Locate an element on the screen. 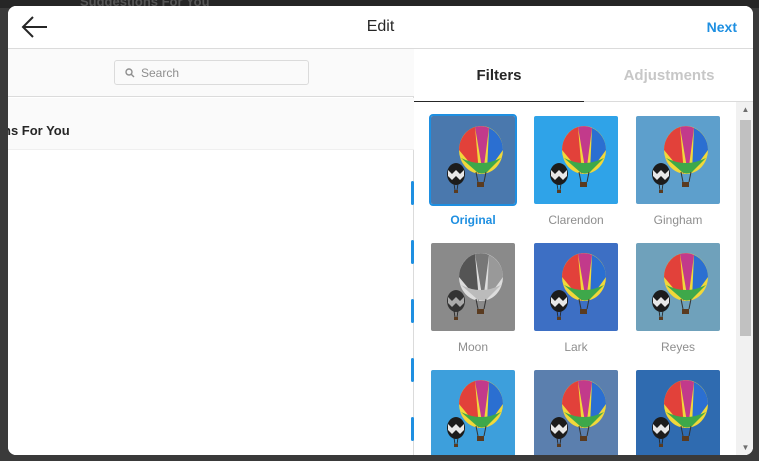  scroll-down-icon: ▼ is located at coordinates (745, 447).